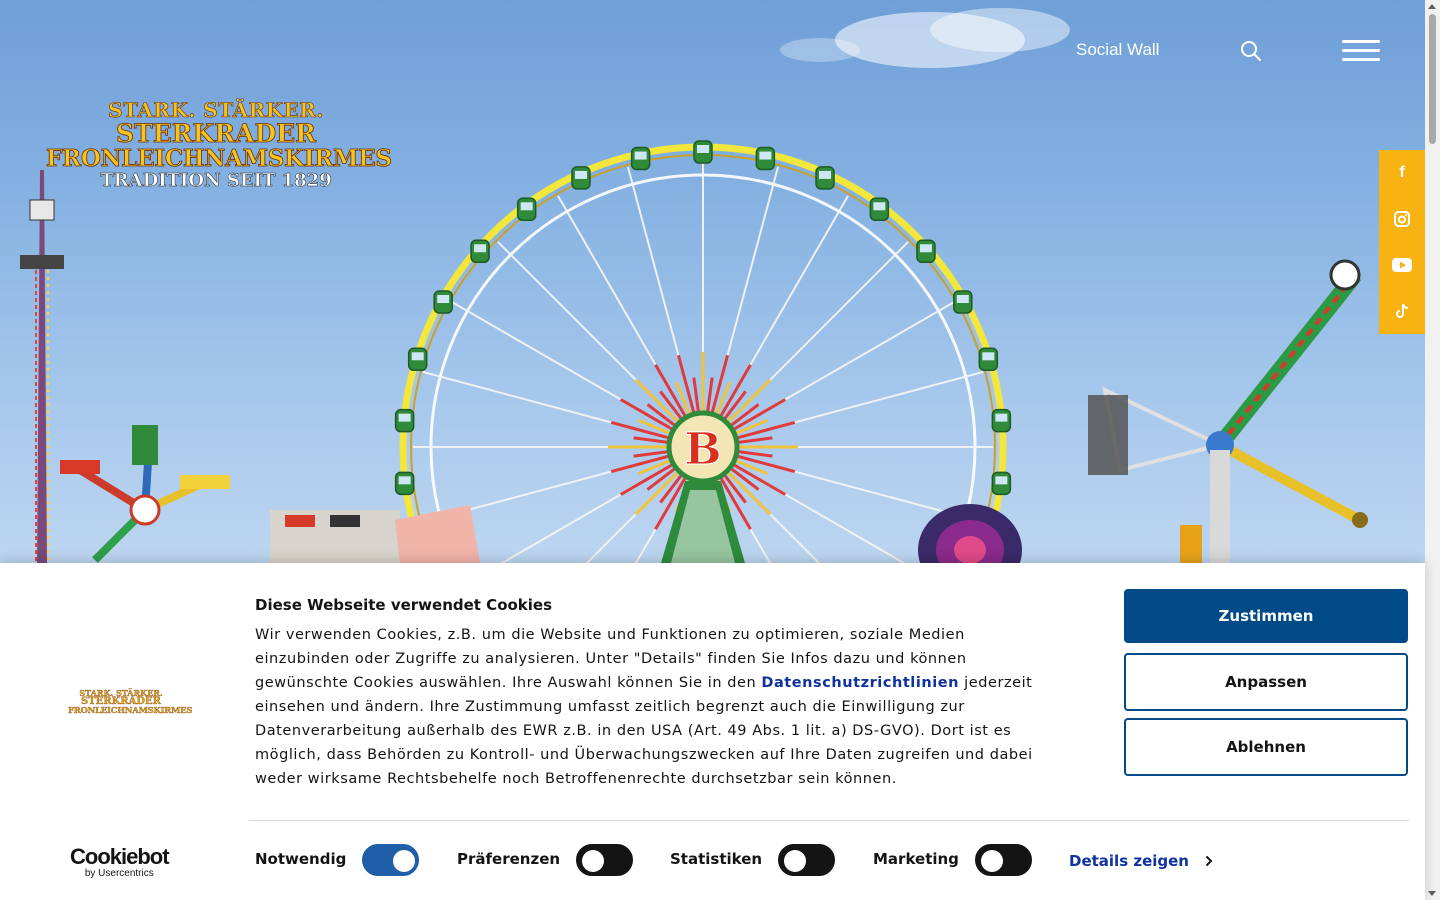 Image resolution: width=1440 pixels, height=900 pixels. I want to click on privacy-policy-link: Datenschutzrichtlinien, so click(860, 683).